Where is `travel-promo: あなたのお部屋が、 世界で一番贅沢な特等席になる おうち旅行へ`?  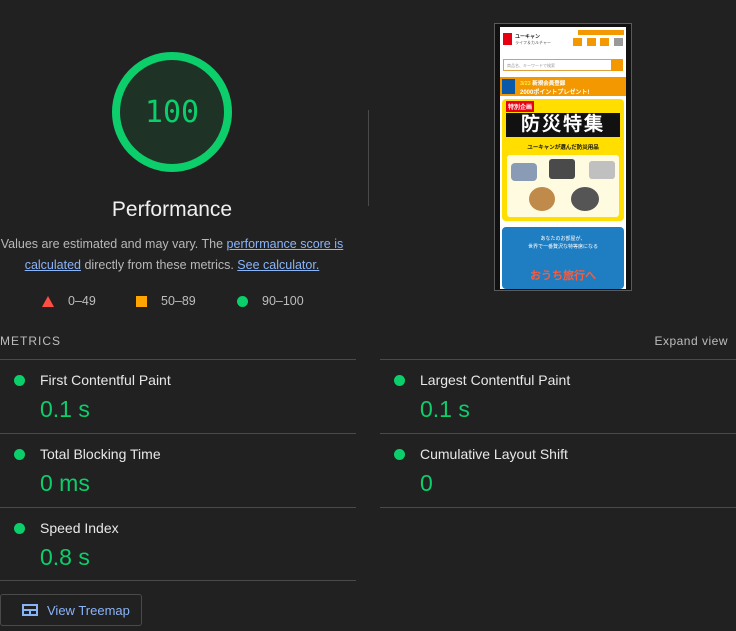 travel-promo: あなたのお部屋が、 世界で一番贅沢な特等席になる おうち旅行へ is located at coordinates (563, 258).